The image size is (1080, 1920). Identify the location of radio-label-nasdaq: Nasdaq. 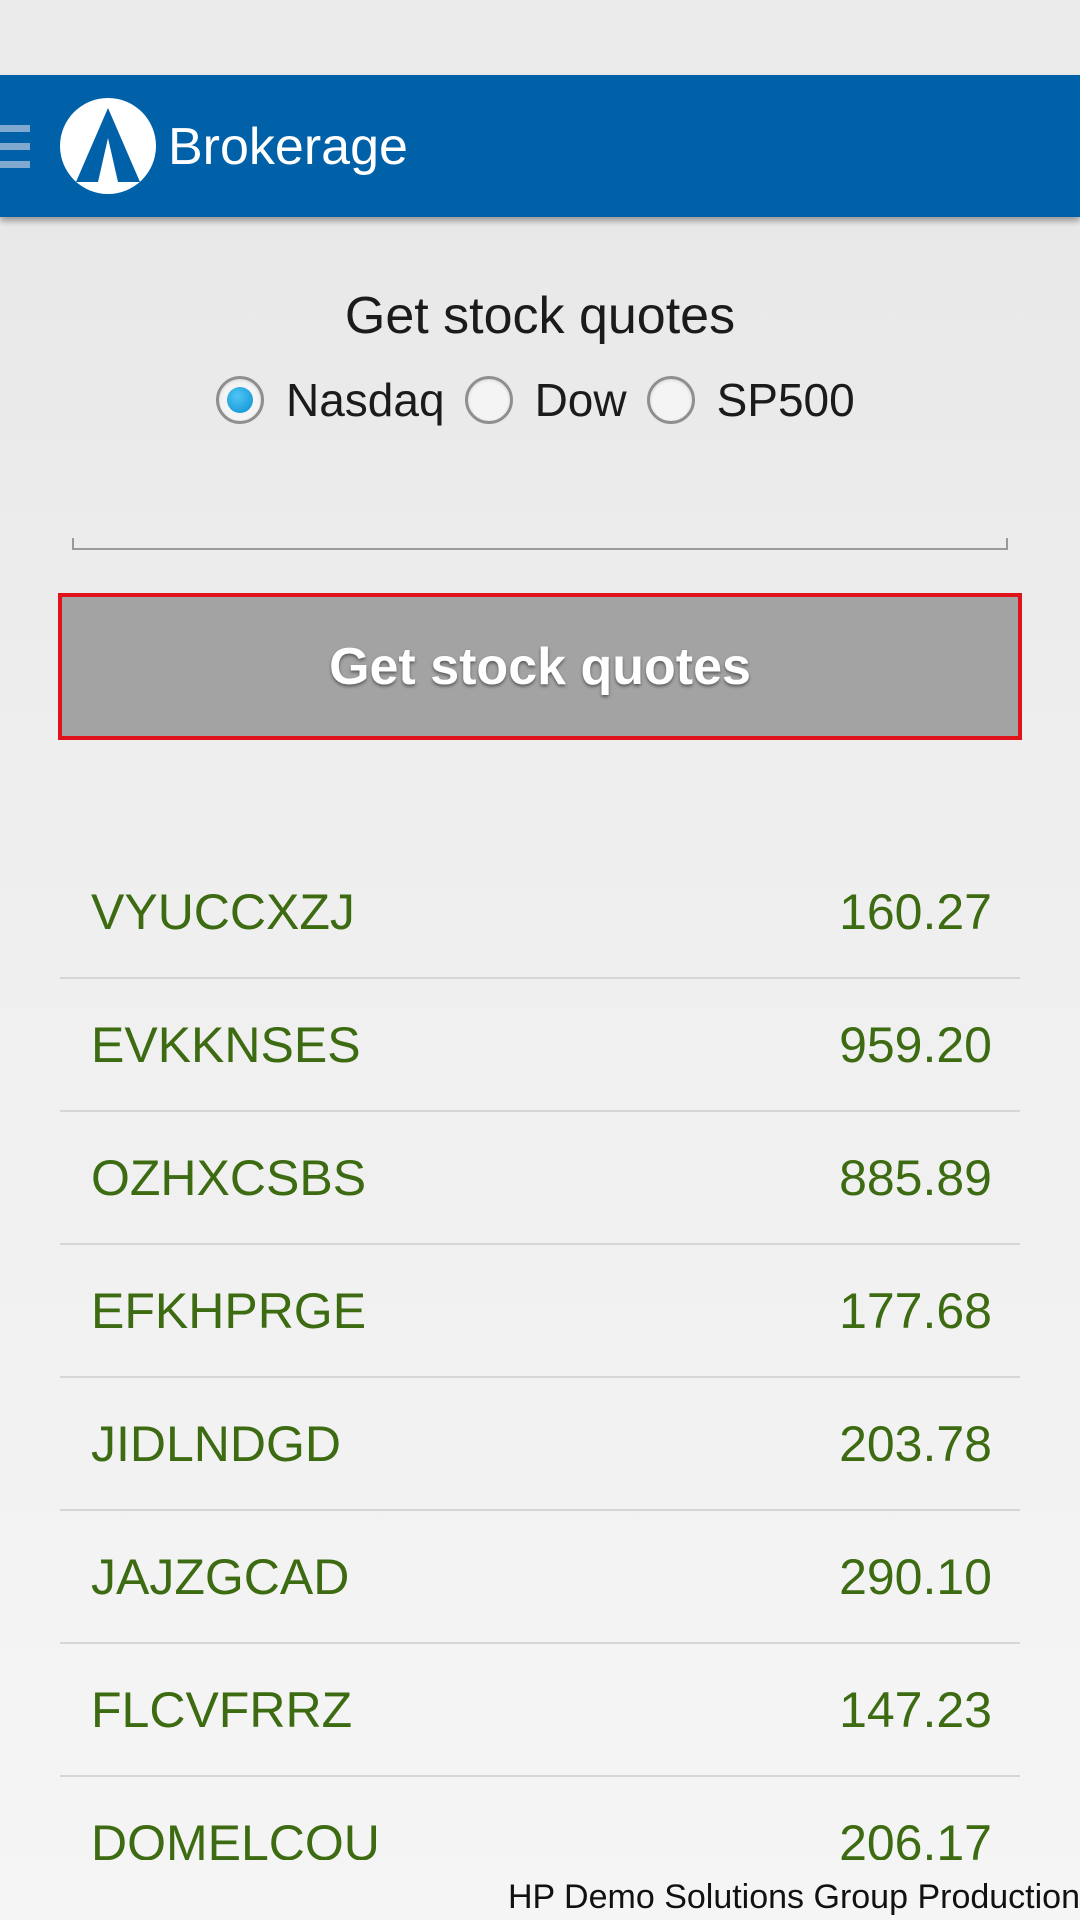
(365, 400).